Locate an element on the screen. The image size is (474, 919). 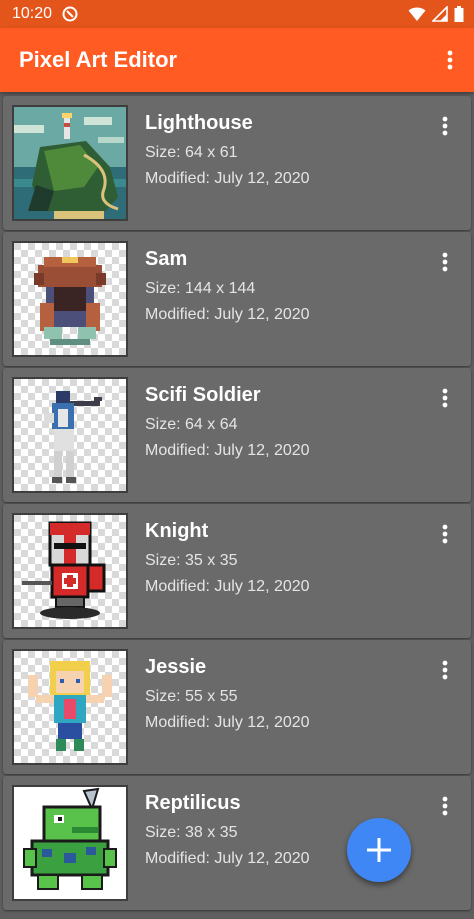
add-drawing-fab is located at coordinates (379, 850).